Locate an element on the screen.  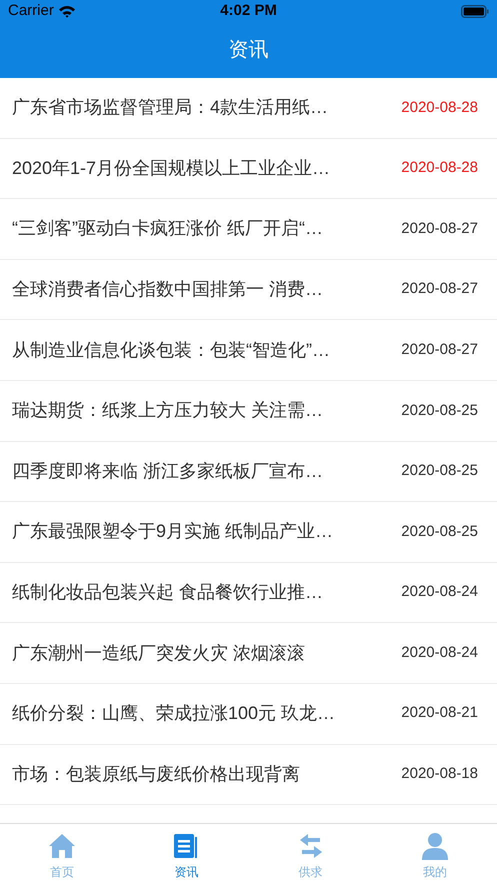
news-row: 2020年1-7月份全国规模以上工业企业… 2020-08-28 is located at coordinates (248, 169).